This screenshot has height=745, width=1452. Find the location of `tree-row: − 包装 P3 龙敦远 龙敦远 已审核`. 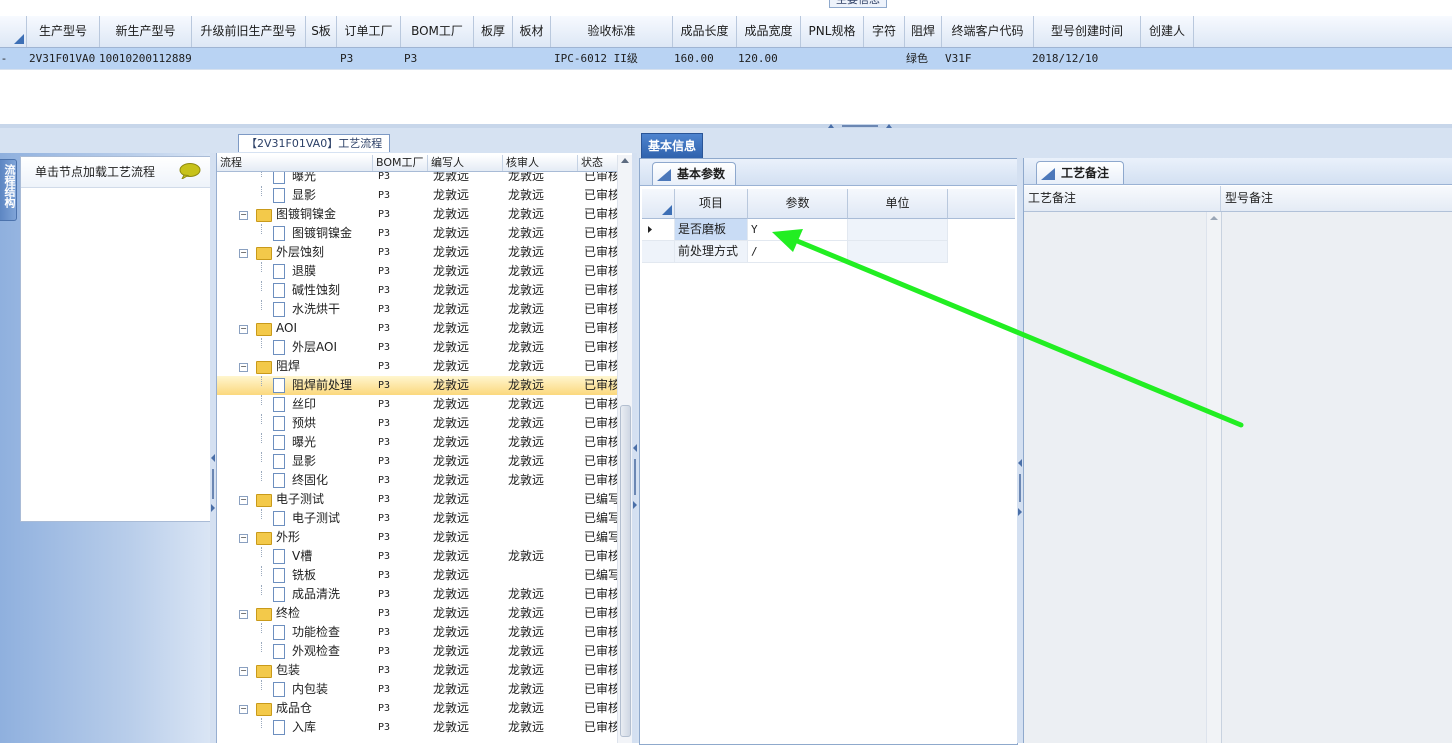

tree-row: − 包装 P3 龙敦远 龙敦远 已审核 is located at coordinates (417, 670).